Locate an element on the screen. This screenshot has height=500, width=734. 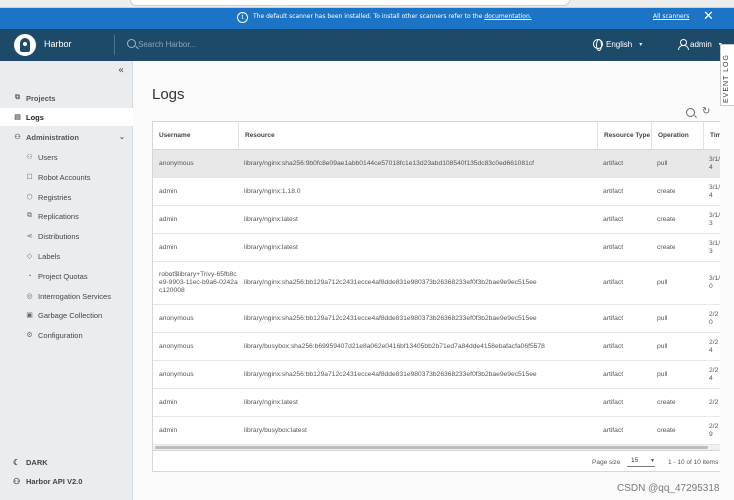
sidebar-item-configuration: ⚙ Configuration is located at coordinates (66, 335).